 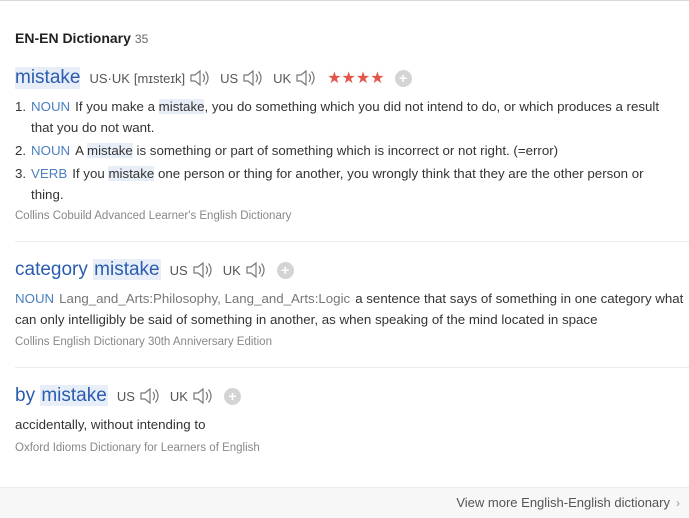 I want to click on part-of-speech: VERB, so click(x=49, y=173).